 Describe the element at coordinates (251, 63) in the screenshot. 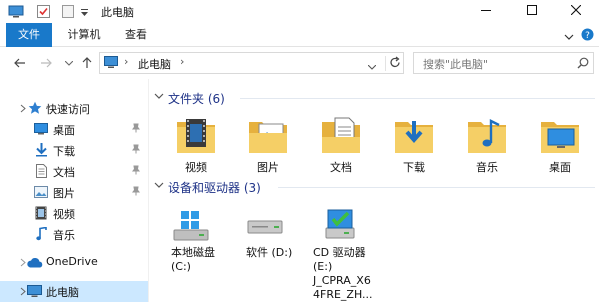

I see `address-bar: › 此电脑 ›` at that location.